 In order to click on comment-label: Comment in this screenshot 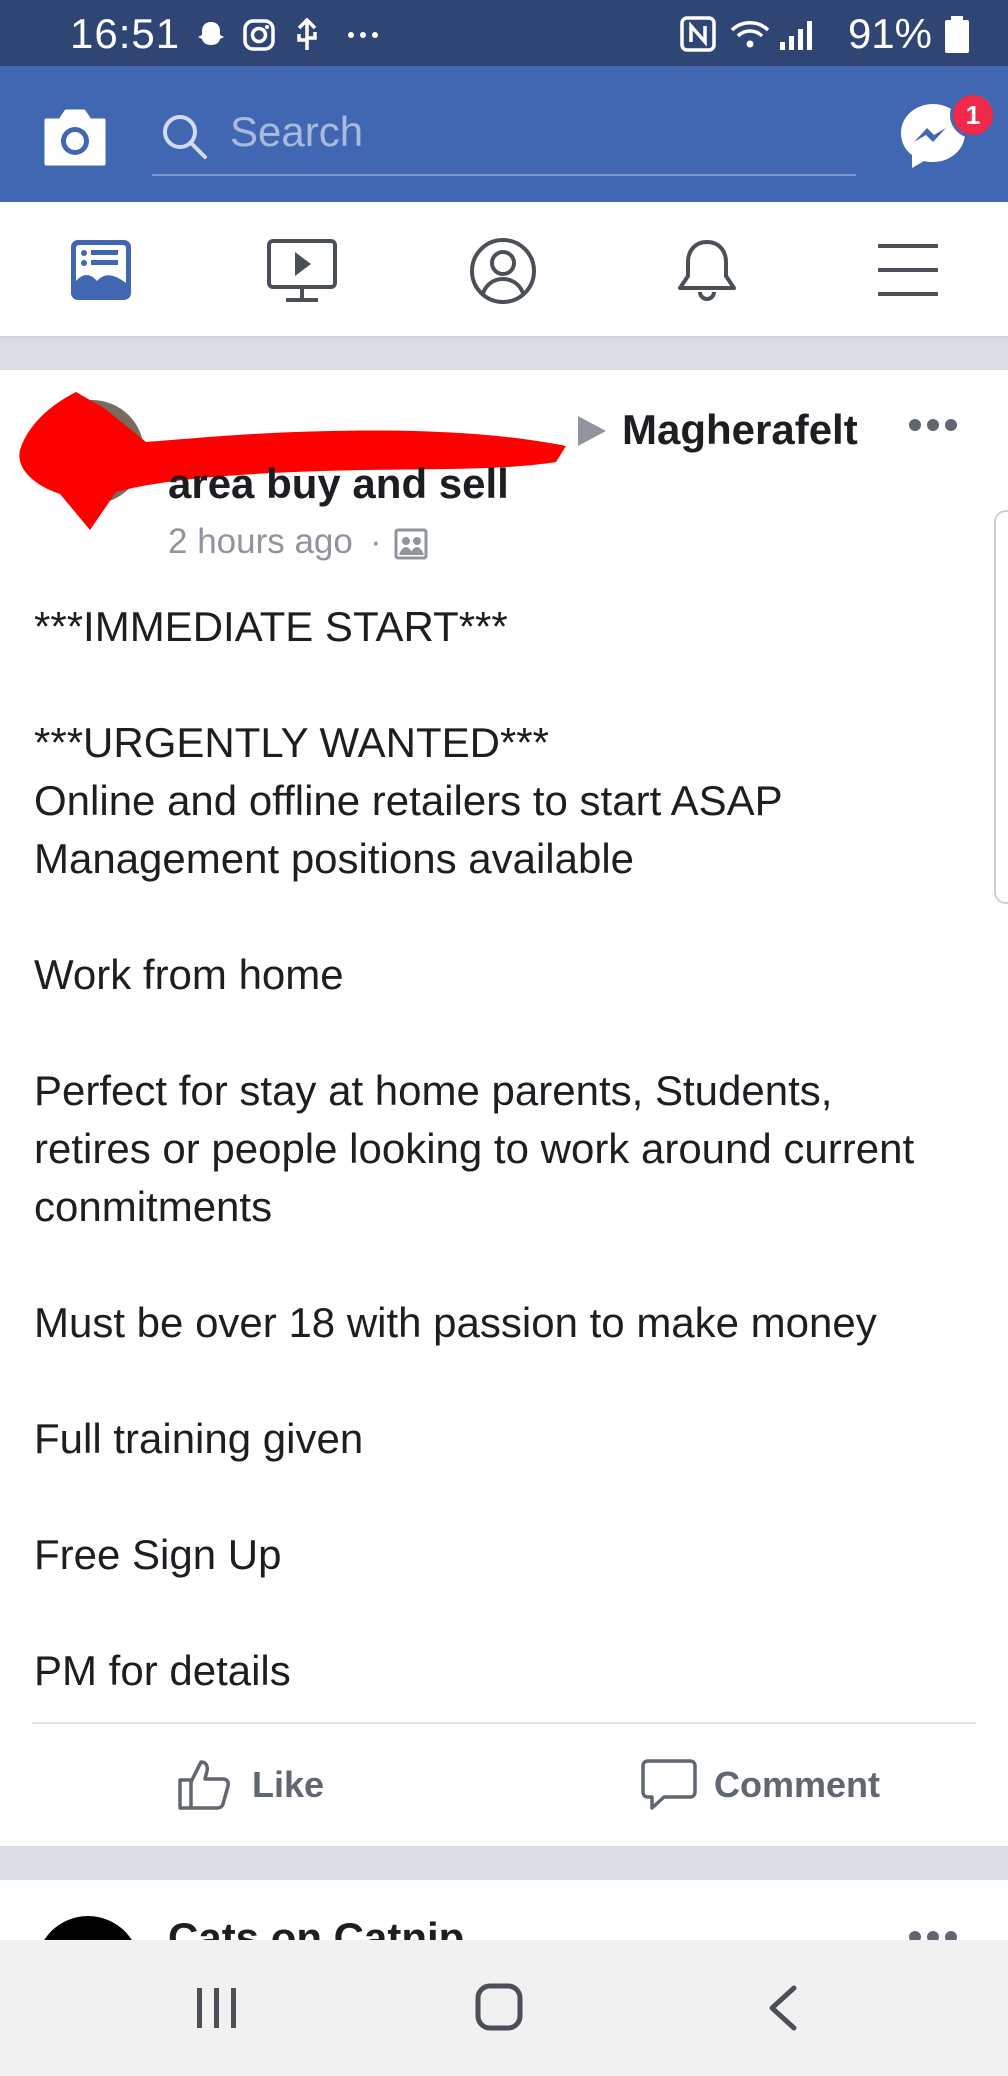, I will do `click(797, 1784)`.